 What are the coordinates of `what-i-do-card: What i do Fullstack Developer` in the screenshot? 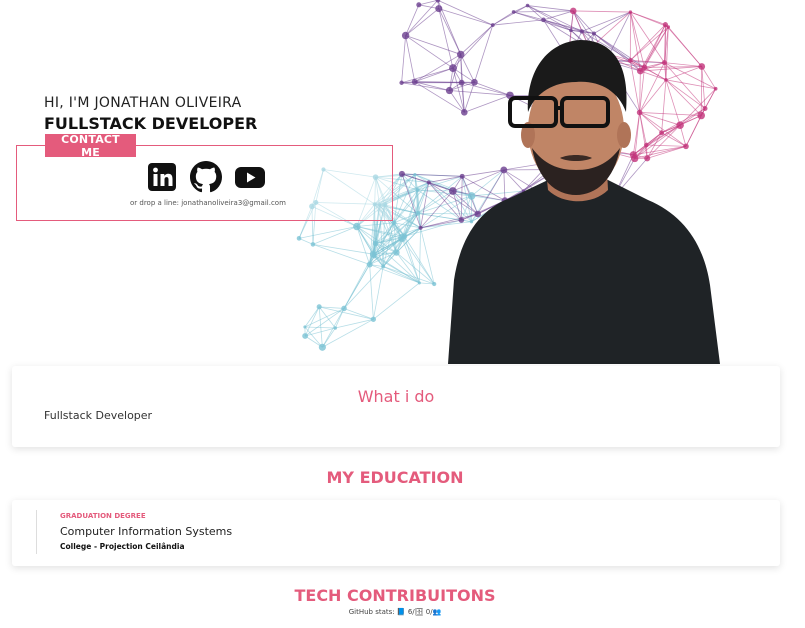 It's located at (396, 406).